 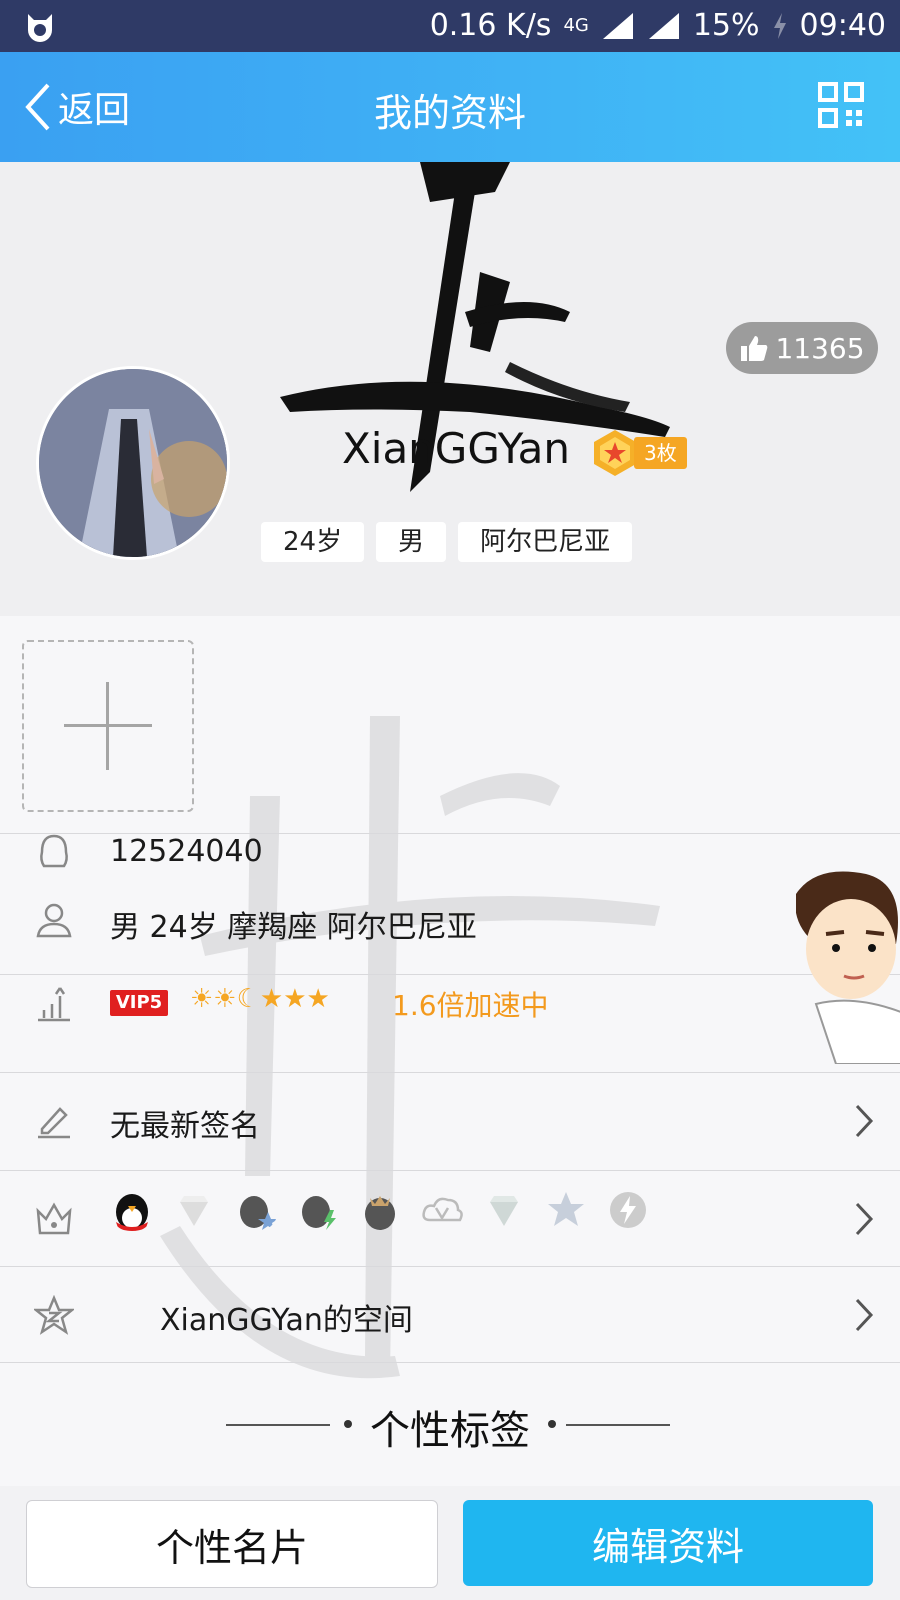 I want to click on status-bar: 0.16 K/s 4G 15% 09:40, so click(x=450, y=26).